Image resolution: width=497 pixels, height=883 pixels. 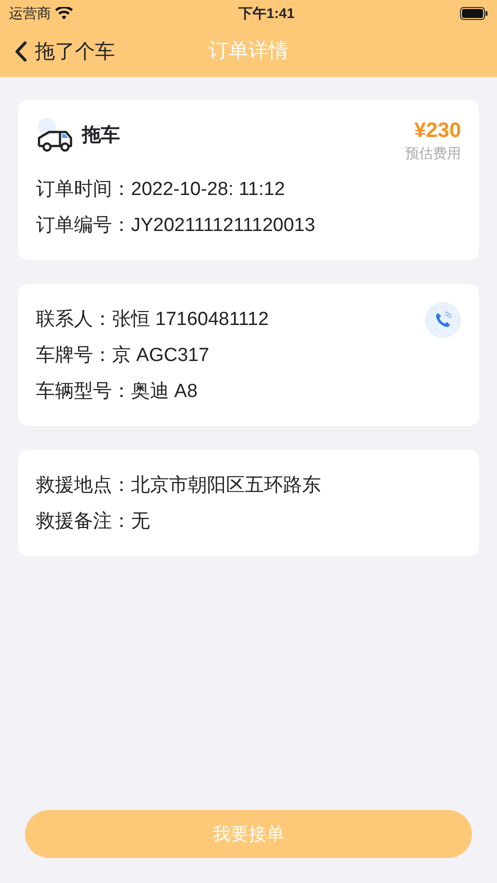 What do you see at coordinates (30, 13) in the screenshot?
I see `carrier-label: 运营商` at bounding box center [30, 13].